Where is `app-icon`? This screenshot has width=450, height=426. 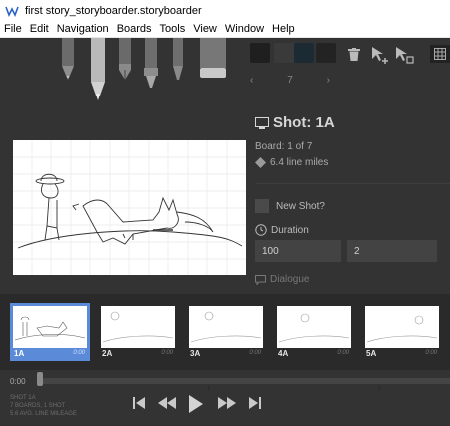 app-icon is located at coordinates (12, 11).